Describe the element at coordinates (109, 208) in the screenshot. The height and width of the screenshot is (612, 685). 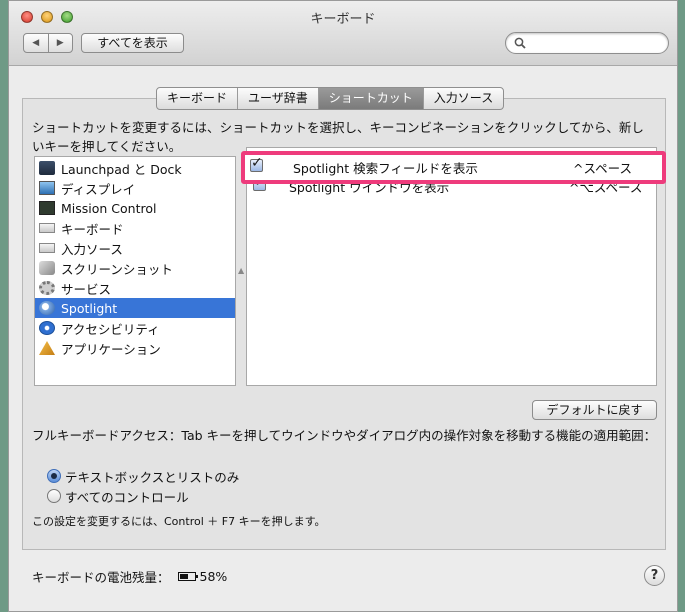
I see `category-label: Mission Control` at that location.